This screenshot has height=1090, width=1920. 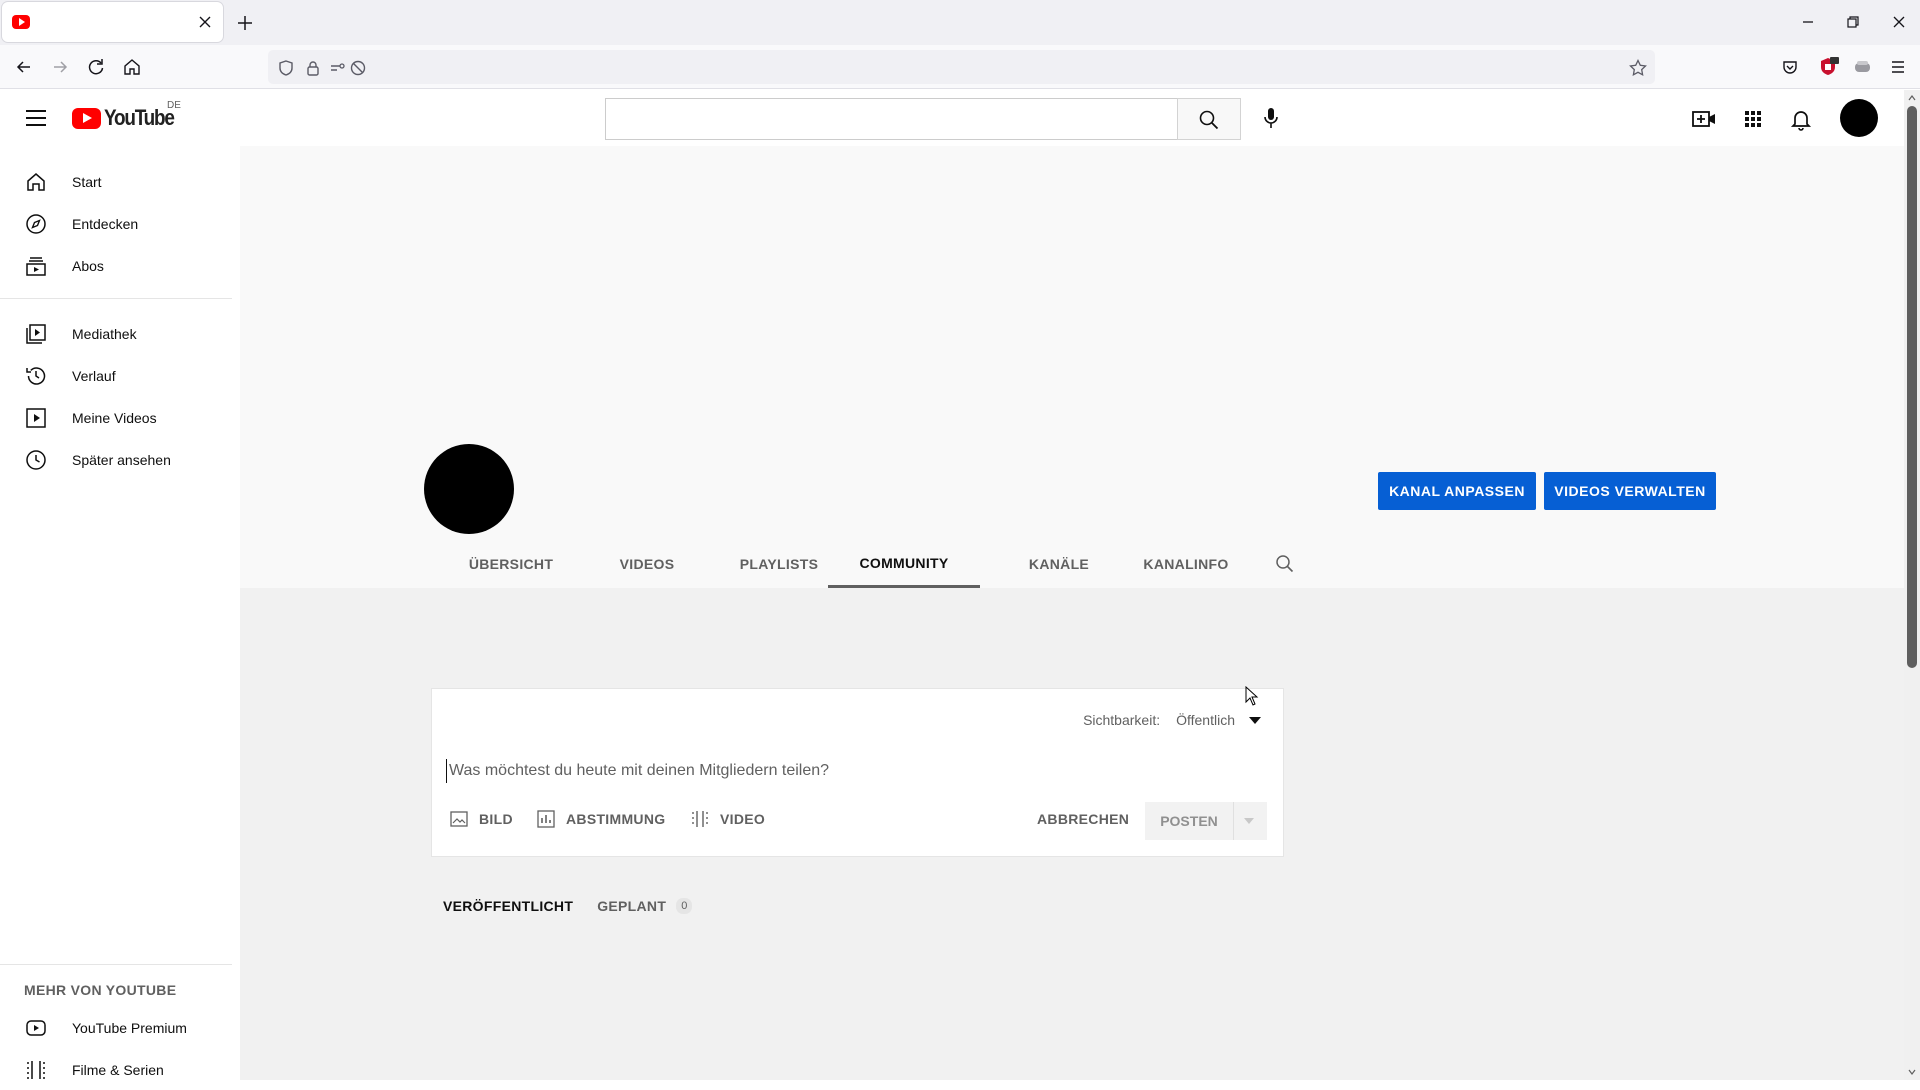 I want to click on sidebar-item-entdecken: Entdecken, so click(x=116, y=224).